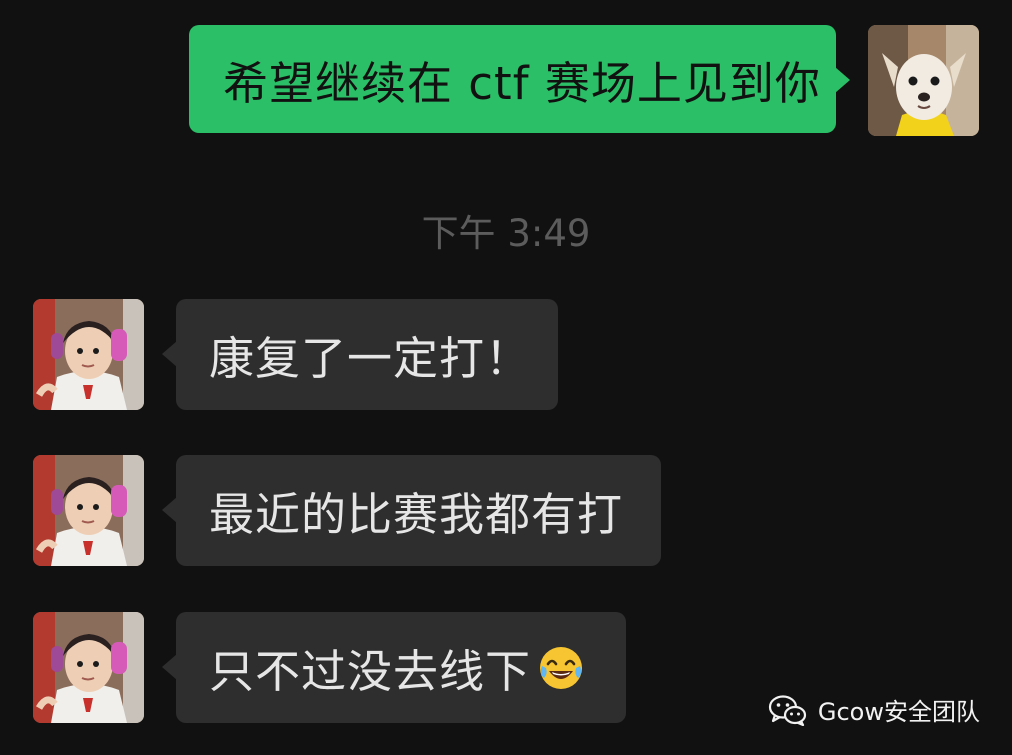 This screenshot has width=1012, height=755. What do you see at coordinates (522, 83) in the screenshot?
I see `message-text: 希望继续在 ctf 赛场上见到你` at bounding box center [522, 83].